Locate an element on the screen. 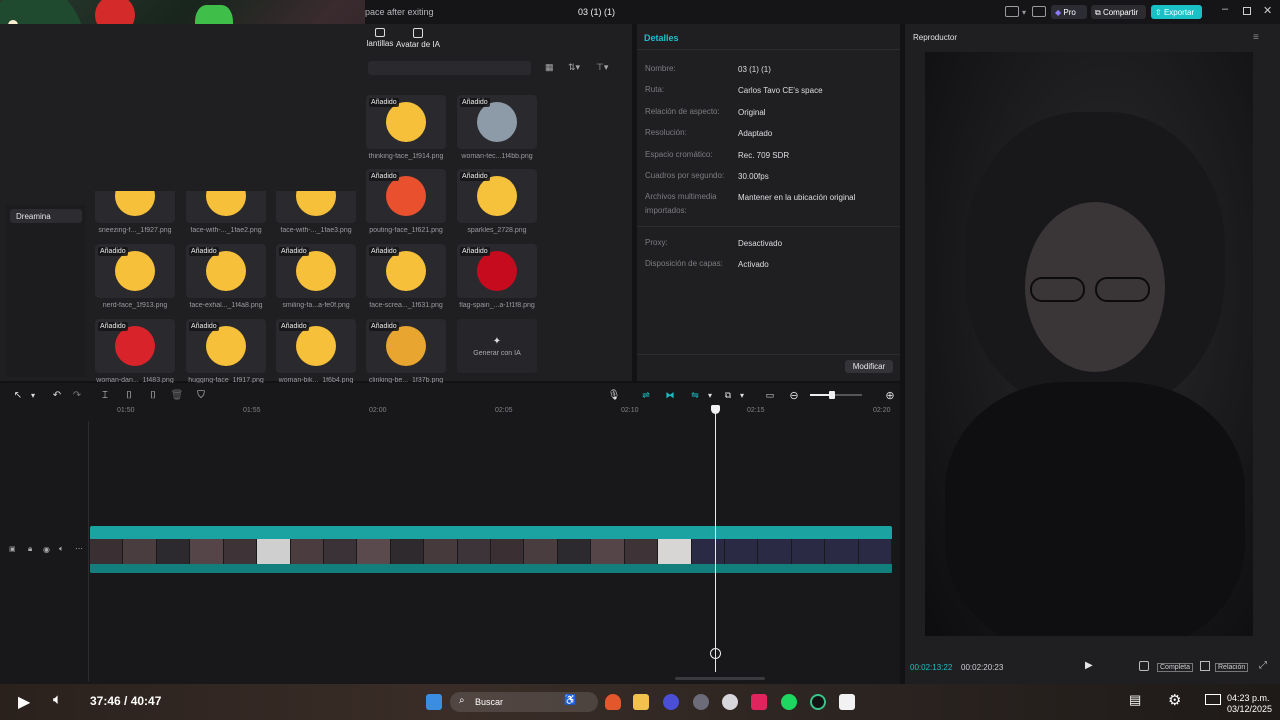  media-item: Añadido woman-dan..._1f483.png is located at coordinates (135, 351).